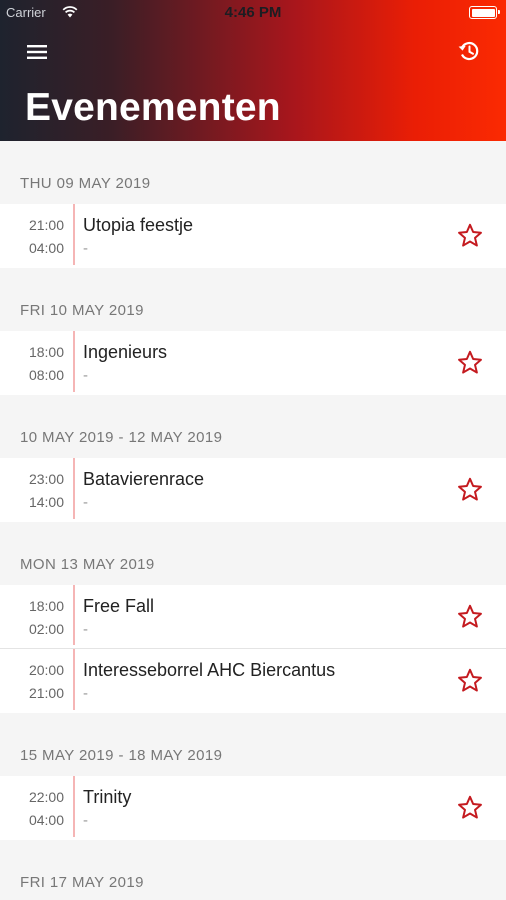  I want to click on event-end-time: 14:00, so click(46, 502).